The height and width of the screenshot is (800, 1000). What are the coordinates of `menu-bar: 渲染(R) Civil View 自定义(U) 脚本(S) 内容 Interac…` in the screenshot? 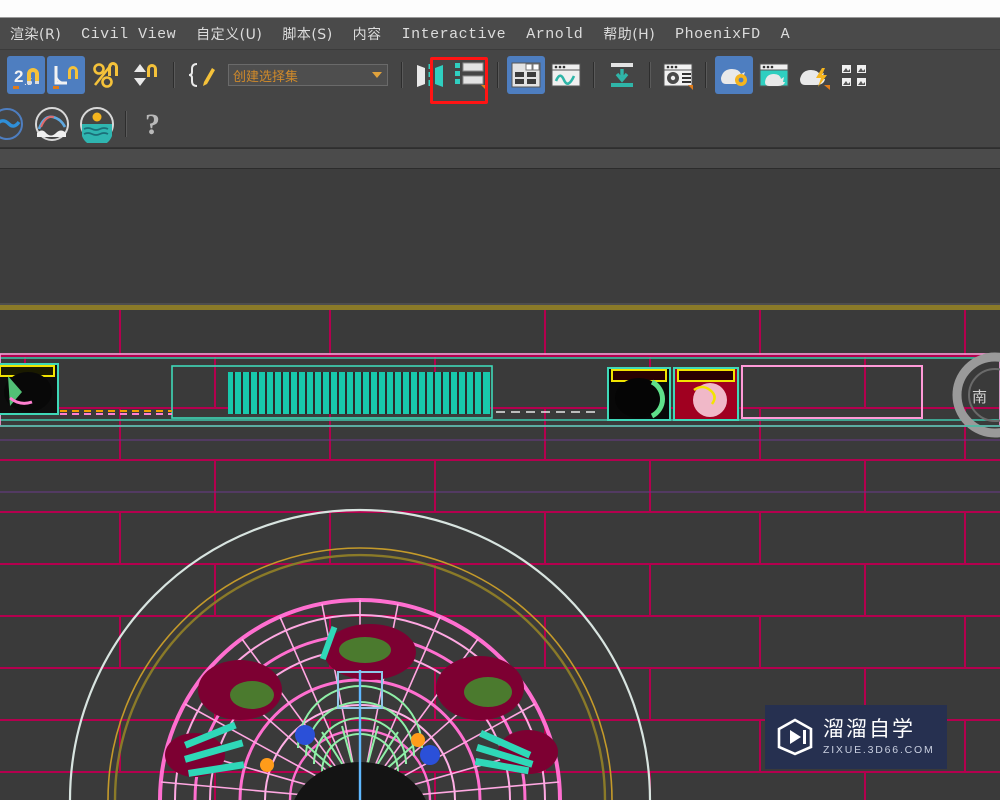 It's located at (500, 34).